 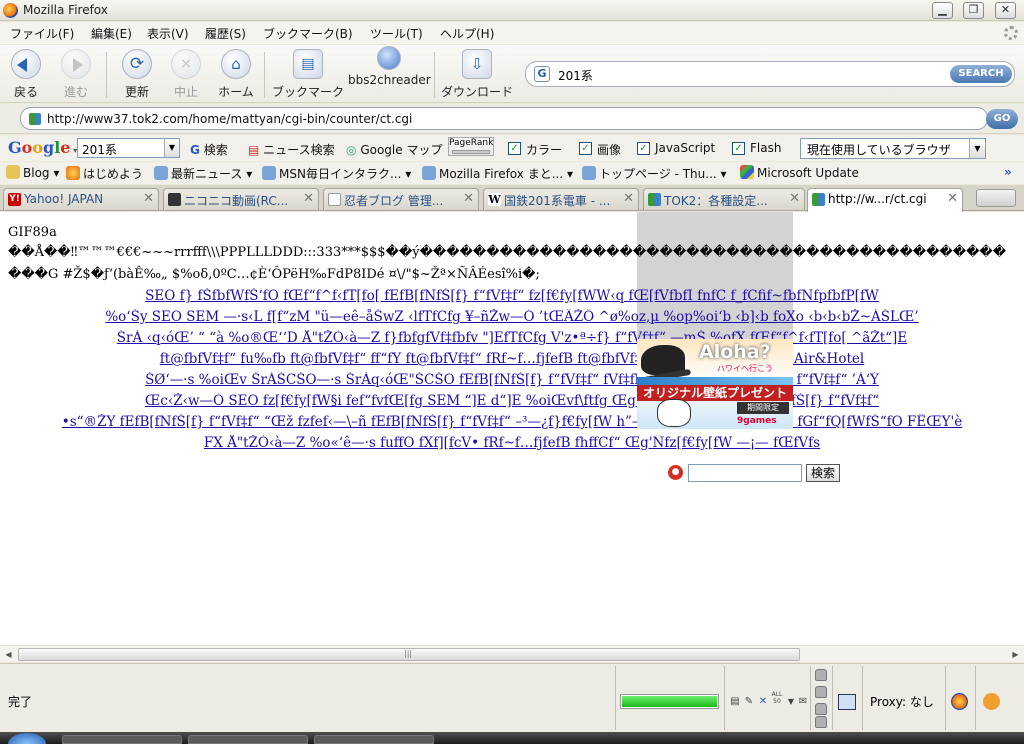 I want to click on windows-update-icon, so click(x=747, y=172).